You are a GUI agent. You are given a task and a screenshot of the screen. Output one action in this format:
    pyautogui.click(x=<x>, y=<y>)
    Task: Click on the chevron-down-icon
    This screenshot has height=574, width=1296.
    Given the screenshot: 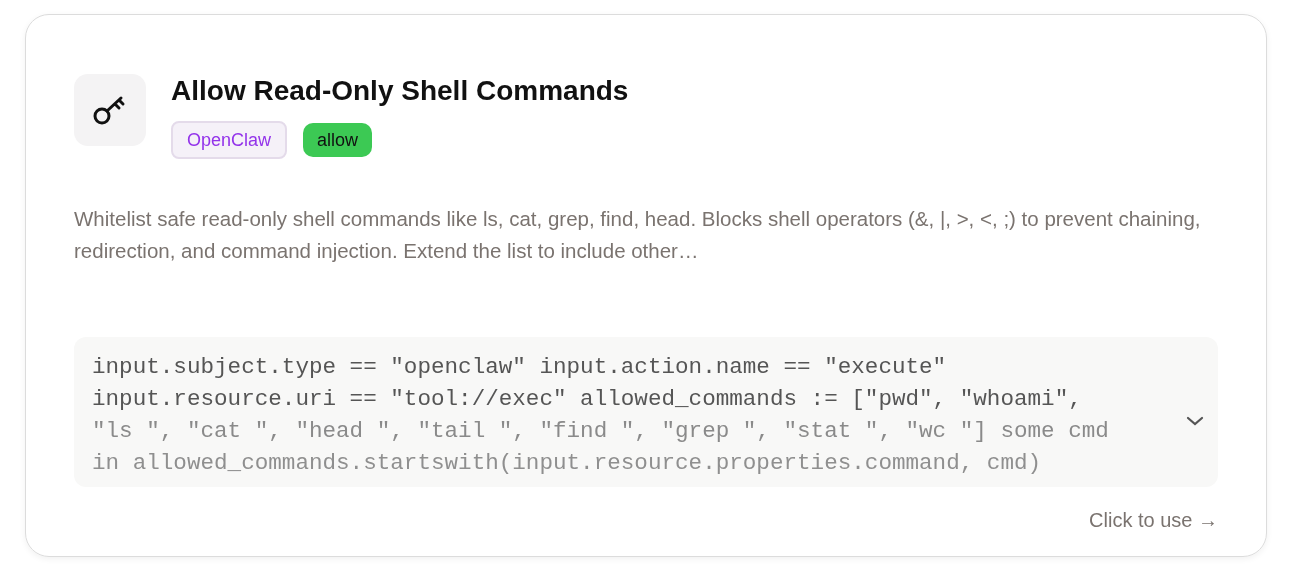 What is the action you would take?
    pyautogui.click(x=1195, y=421)
    